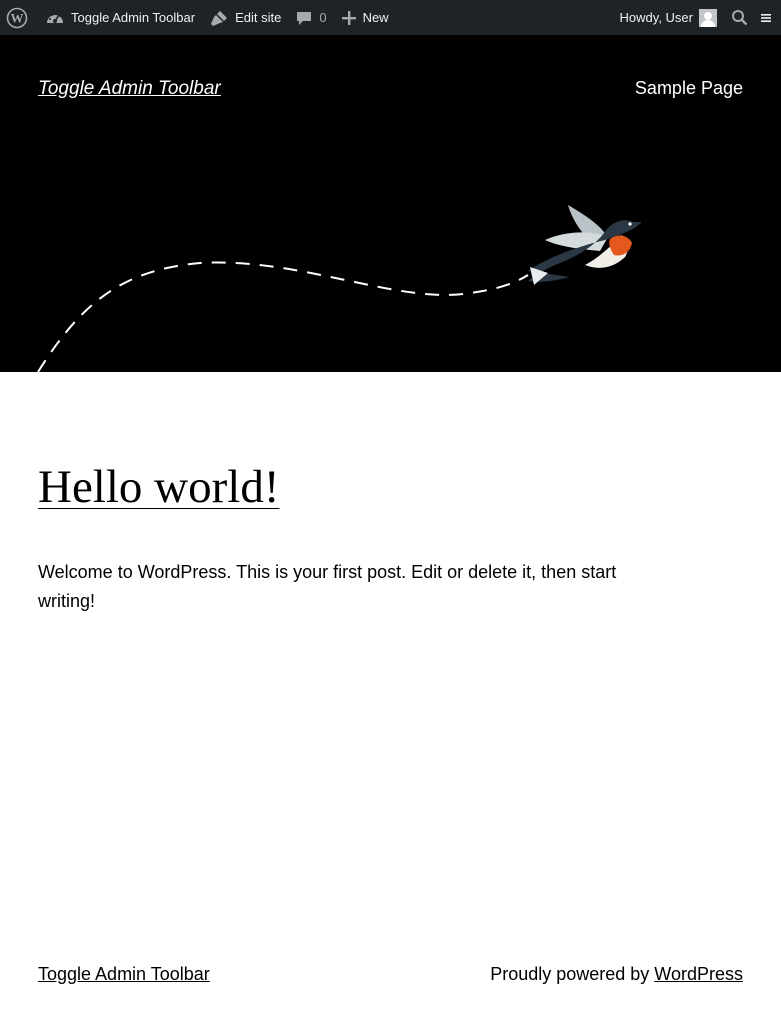  Describe the element at coordinates (585, 245) in the screenshot. I see `bird-icon` at that location.